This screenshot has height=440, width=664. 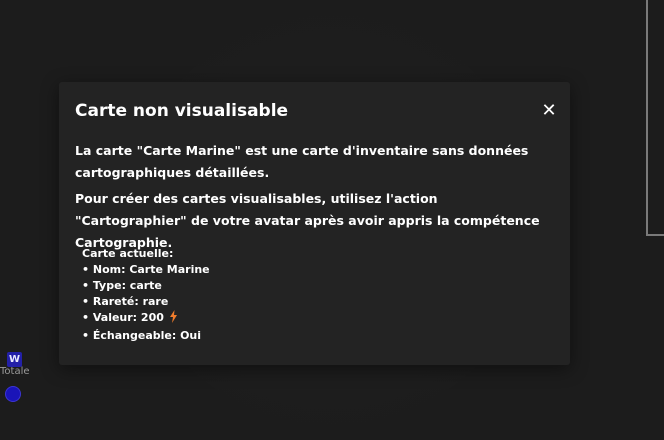 What do you see at coordinates (142, 335) in the screenshot?
I see `card-tradeable-line: • Échangeable: Oui` at bounding box center [142, 335].